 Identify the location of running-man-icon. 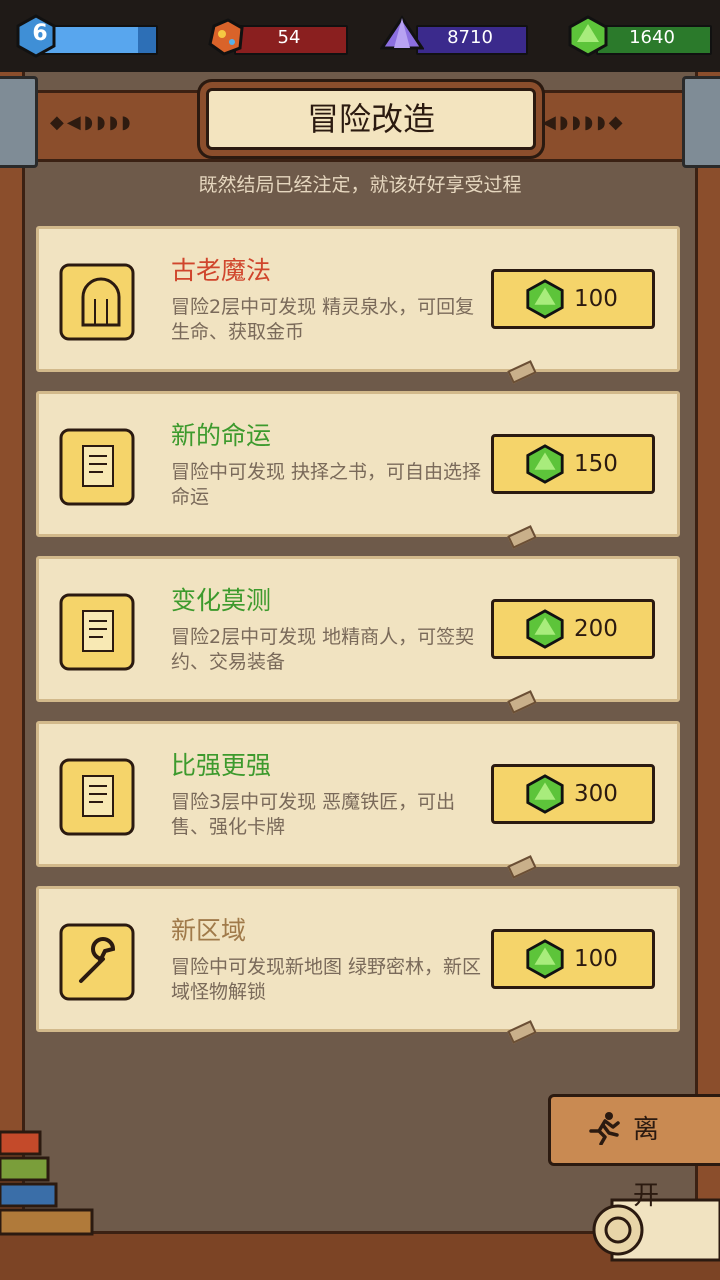
(604, 1128).